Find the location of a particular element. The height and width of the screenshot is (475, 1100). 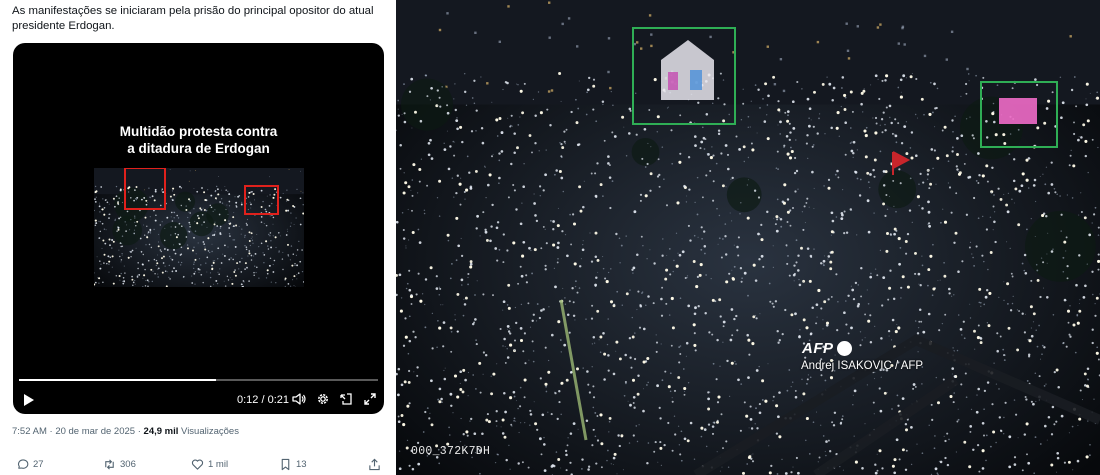

red-highlight-box-building is located at coordinates (145, 189).